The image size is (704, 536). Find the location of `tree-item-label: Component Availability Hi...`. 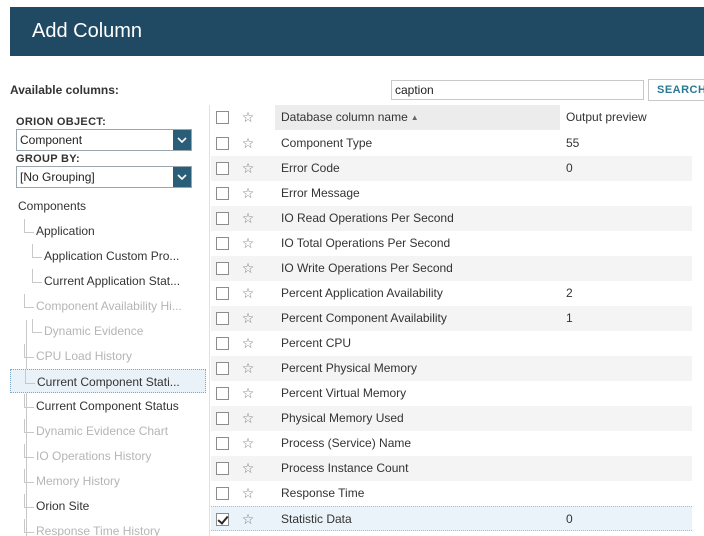

tree-item-label: Component Availability Hi... is located at coordinates (109, 306).